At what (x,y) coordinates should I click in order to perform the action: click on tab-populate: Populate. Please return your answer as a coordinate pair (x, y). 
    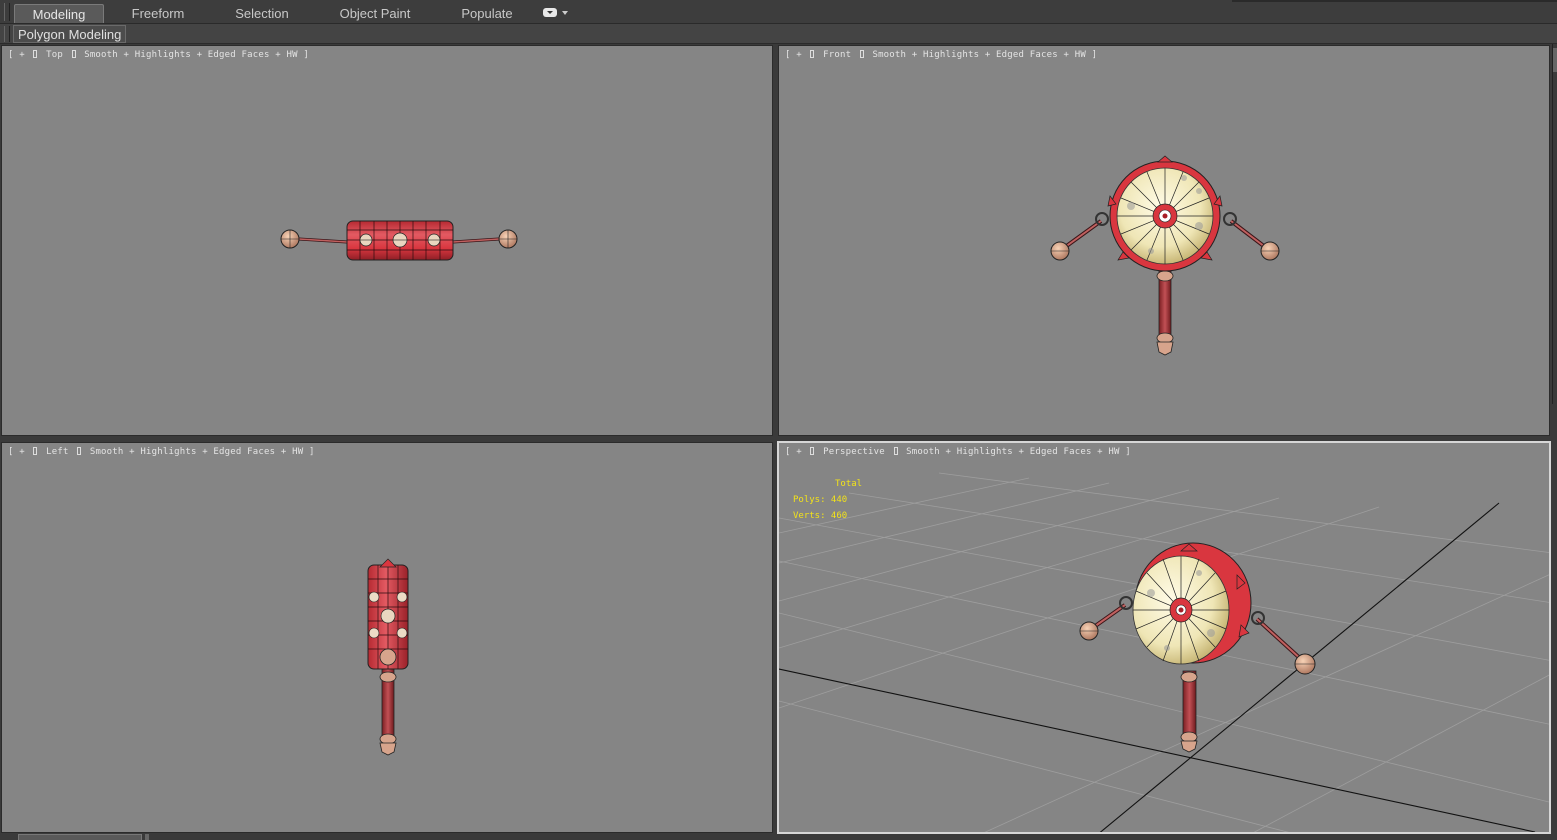
    Looking at the image, I should click on (487, 13).